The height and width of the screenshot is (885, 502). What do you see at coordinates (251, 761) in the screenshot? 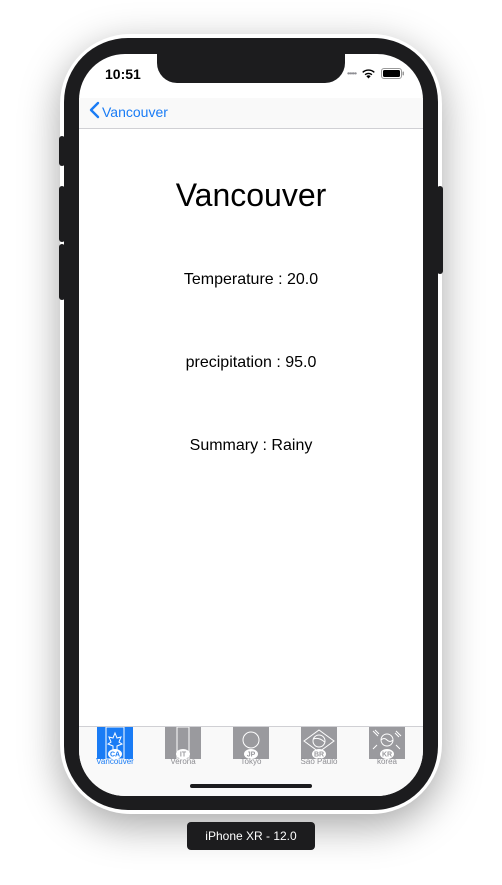
I see `tab-label: Tokyo` at bounding box center [251, 761].